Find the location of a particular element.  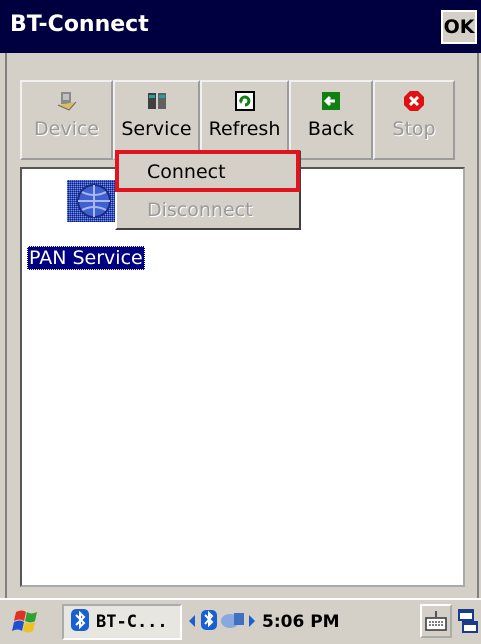

context-menu: Connect Disconnect is located at coordinates (208, 190).